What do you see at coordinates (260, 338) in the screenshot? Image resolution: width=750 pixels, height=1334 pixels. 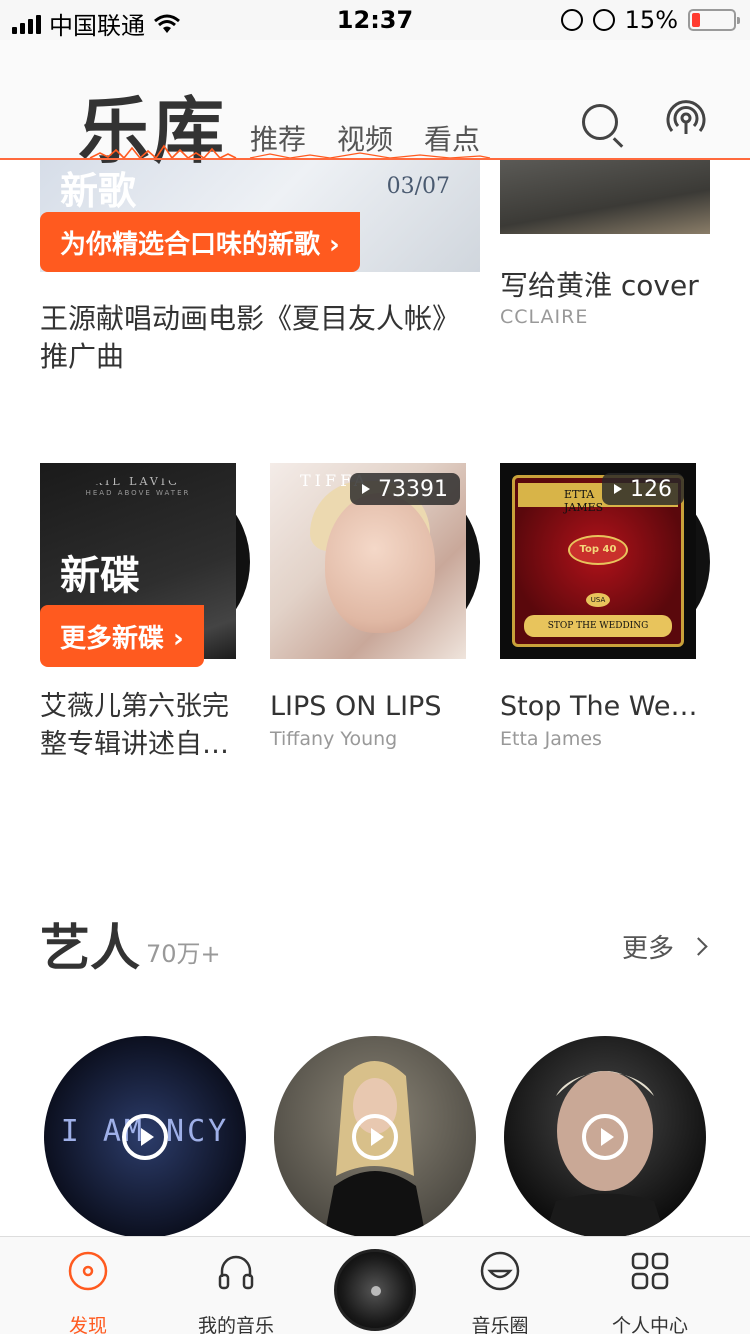 I see `song-title: 王源献唱动画电影《夏目友人帐》推广曲` at bounding box center [260, 338].